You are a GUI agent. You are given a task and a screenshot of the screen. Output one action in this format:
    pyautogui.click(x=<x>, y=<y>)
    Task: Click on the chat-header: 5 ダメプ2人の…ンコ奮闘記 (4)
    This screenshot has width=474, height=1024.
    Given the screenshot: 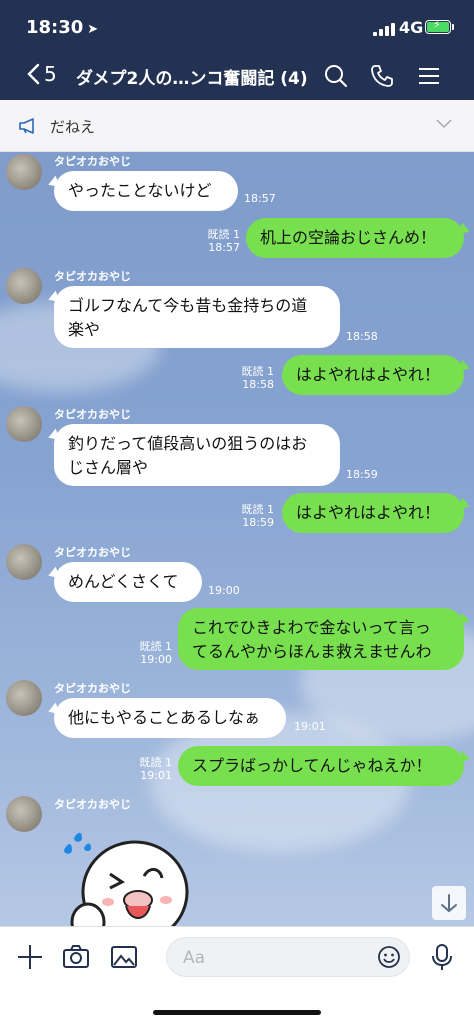 What is the action you would take?
    pyautogui.click(x=237, y=76)
    